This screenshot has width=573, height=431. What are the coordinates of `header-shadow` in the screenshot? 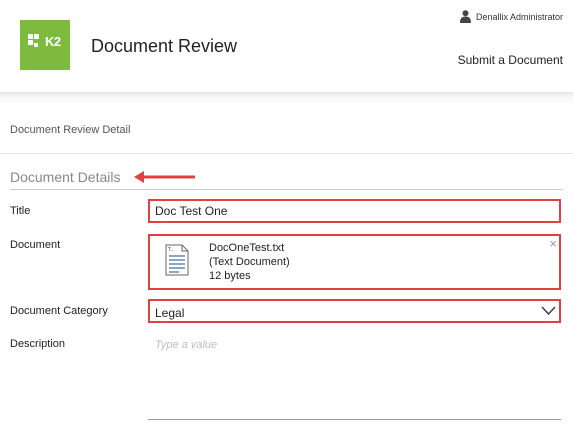 It's located at (286, 98).